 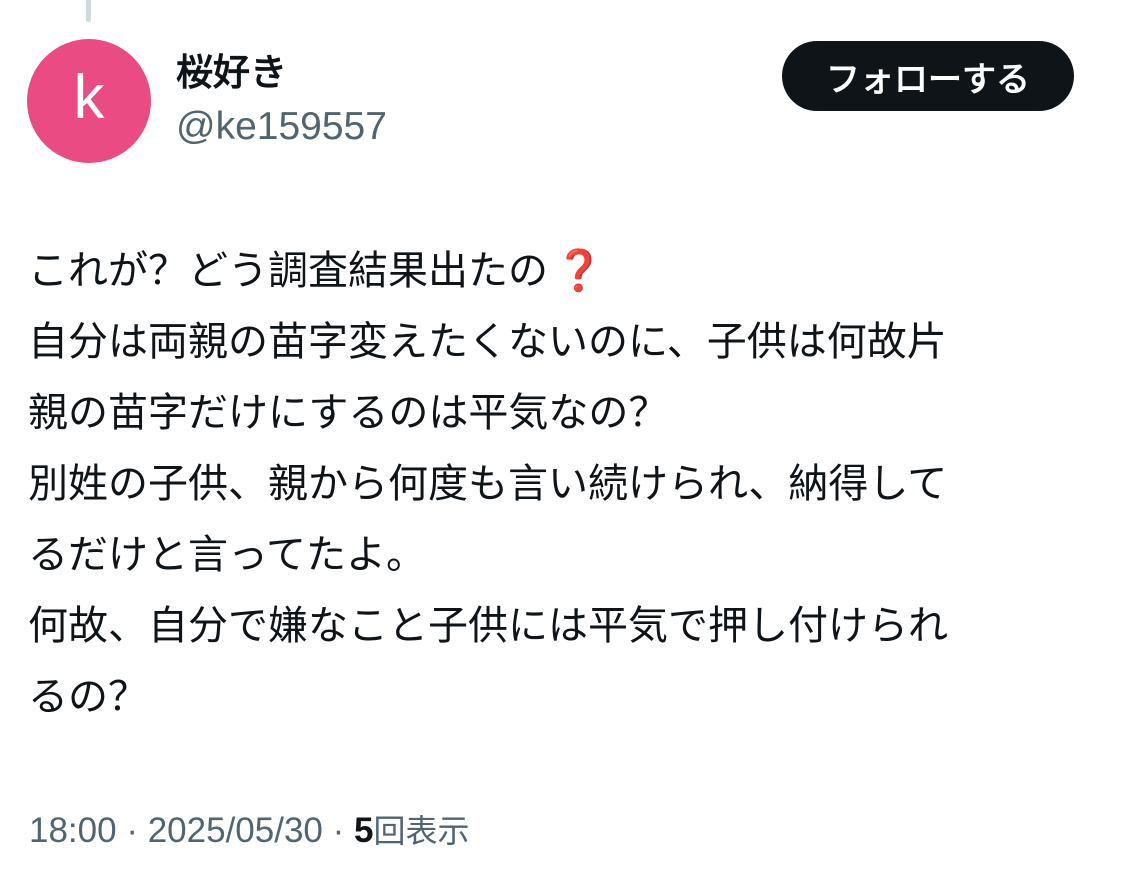 What do you see at coordinates (487, 342) in the screenshot?
I see `tweet-text-line: 自分は両親の苗字変えたくないのに、子供は何故片` at bounding box center [487, 342].